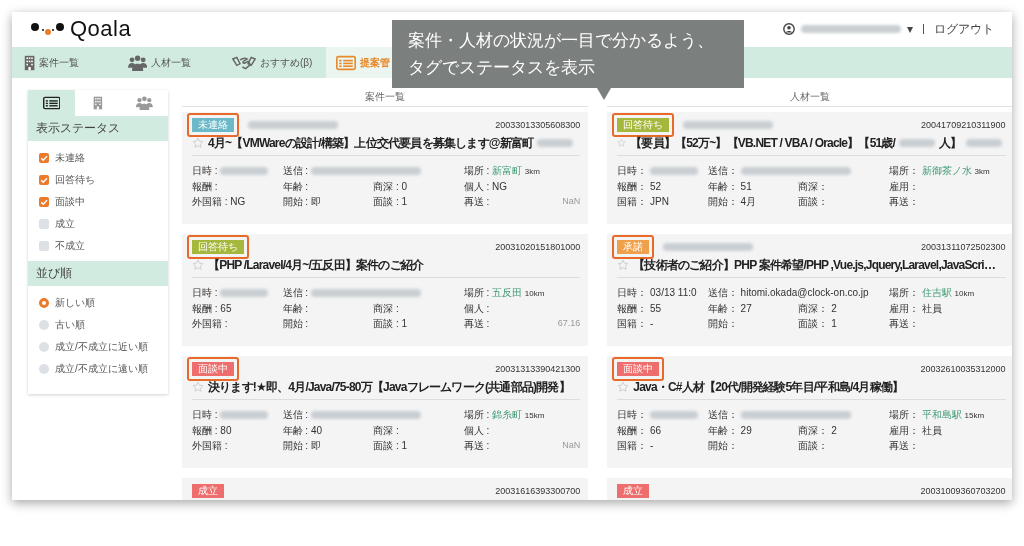  What do you see at coordinates (964, 29) in the screenshot?
I see `logout-link: ログアウト` at bounding box center [964, 29].